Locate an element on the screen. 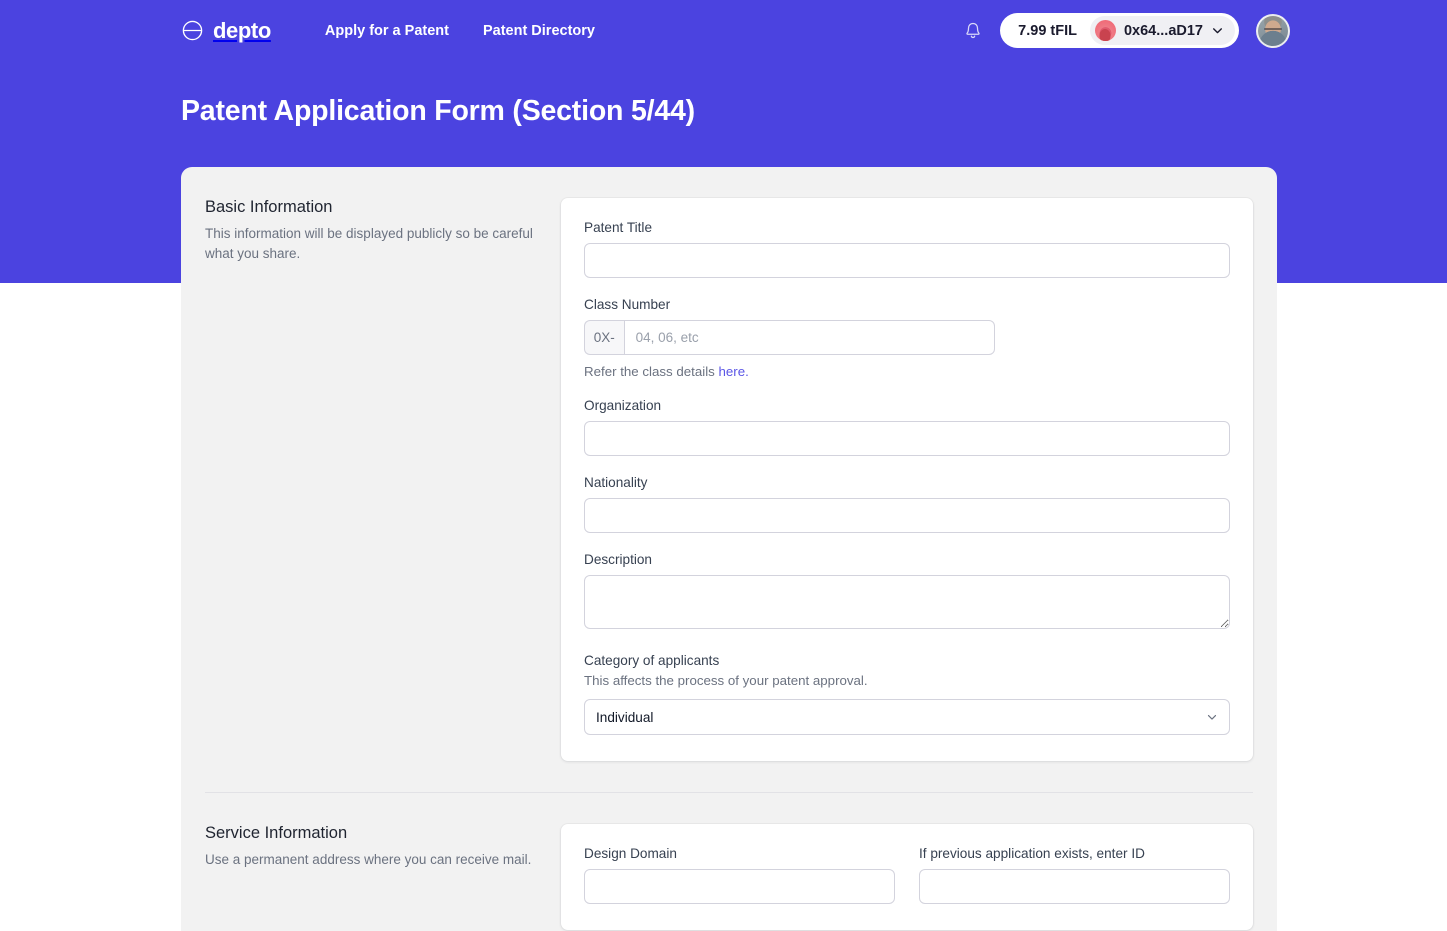 The image size is (1447, 931). field-description: Description is located at coordinates (907, 593).